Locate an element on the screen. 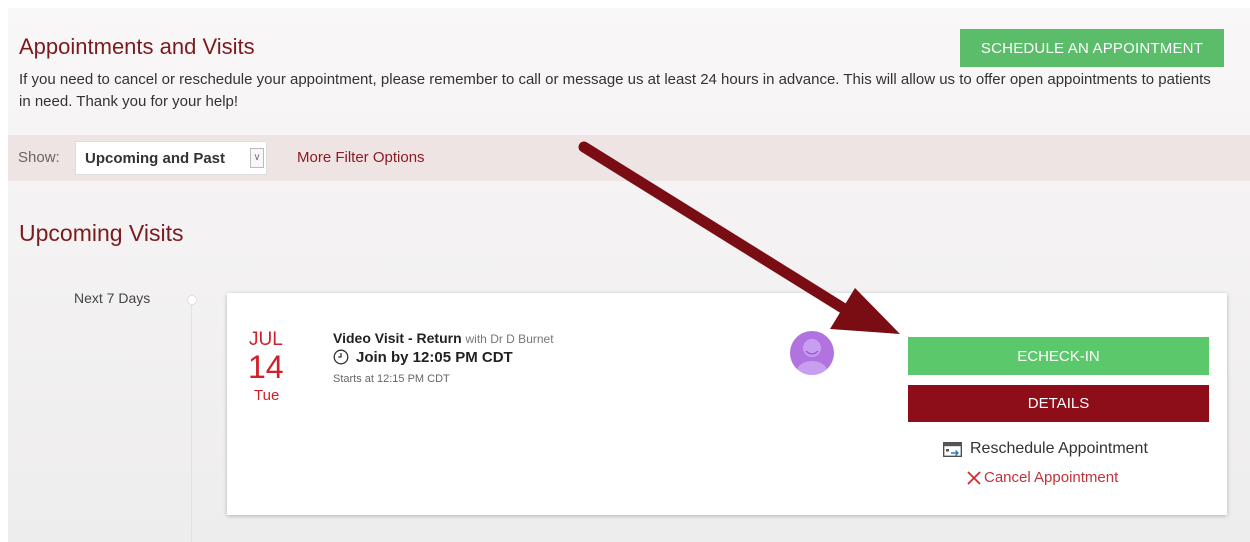 This screenshot has height=542, width=1250. start-time: Starts at 12:15 PM CDT is located at coordinates (391, 379).